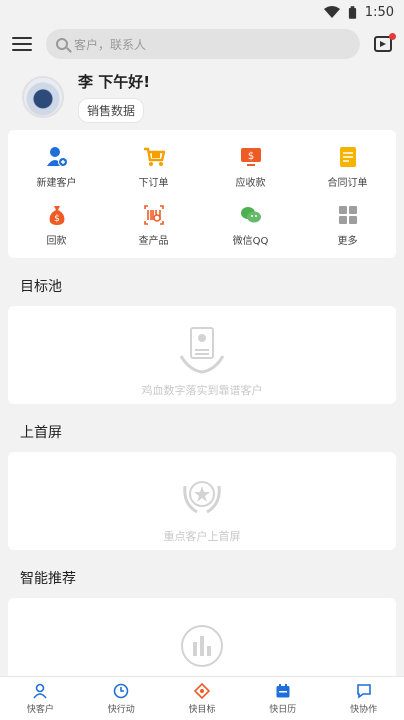 The image size is (404, 720). Describe the element at coordinates (43, 97) in the screenshot. I see `avatar` at that location.